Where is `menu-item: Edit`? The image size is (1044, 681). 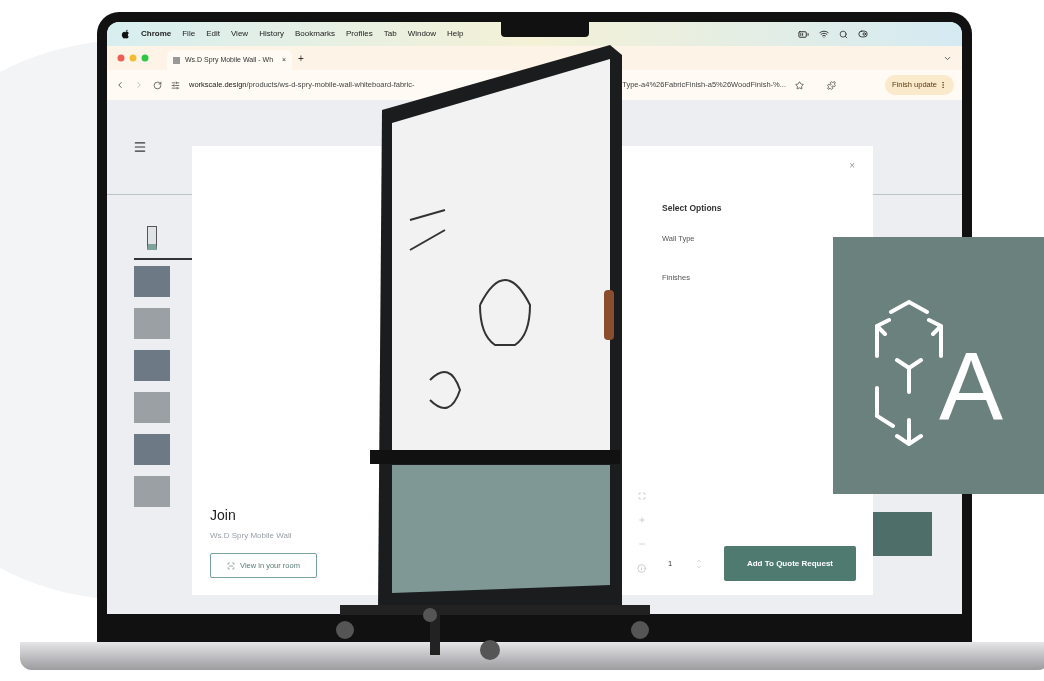 menu-item: Edit is located at coordinates (213, 34).